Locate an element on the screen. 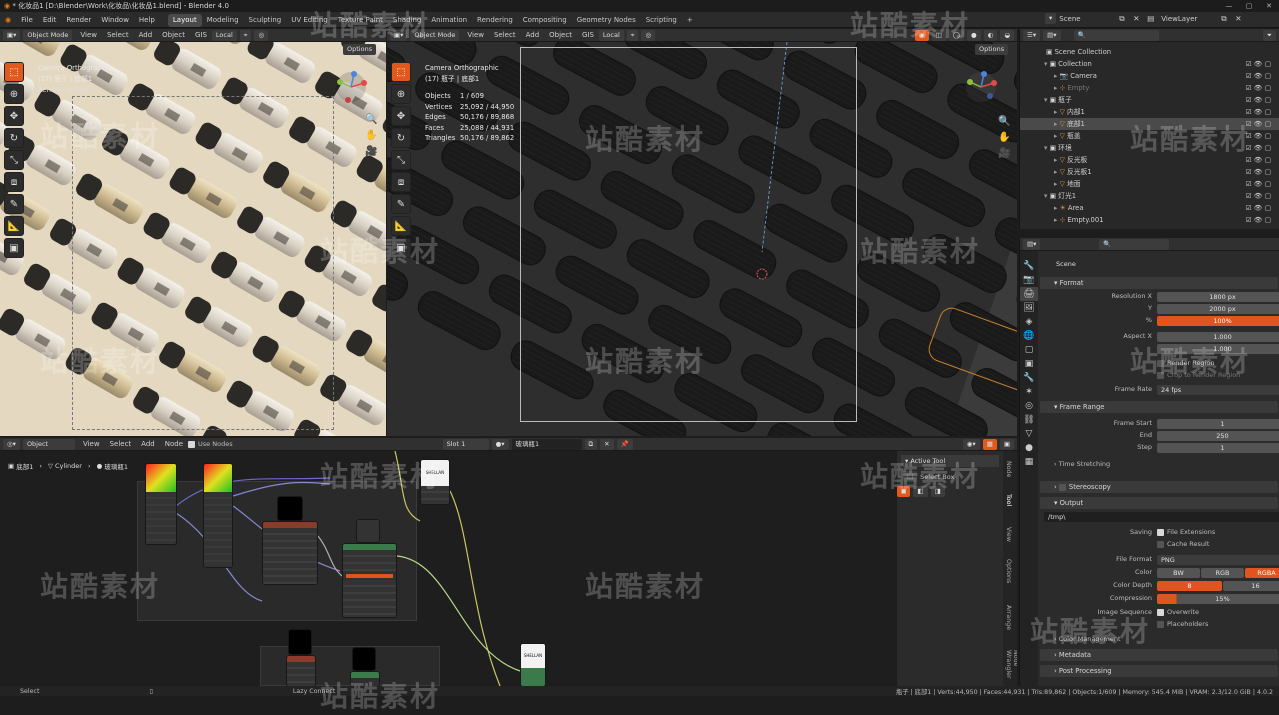 This screenshot has height=715, width=1279. sidebar-tab-view: View is located at coordinates (1008, 534).